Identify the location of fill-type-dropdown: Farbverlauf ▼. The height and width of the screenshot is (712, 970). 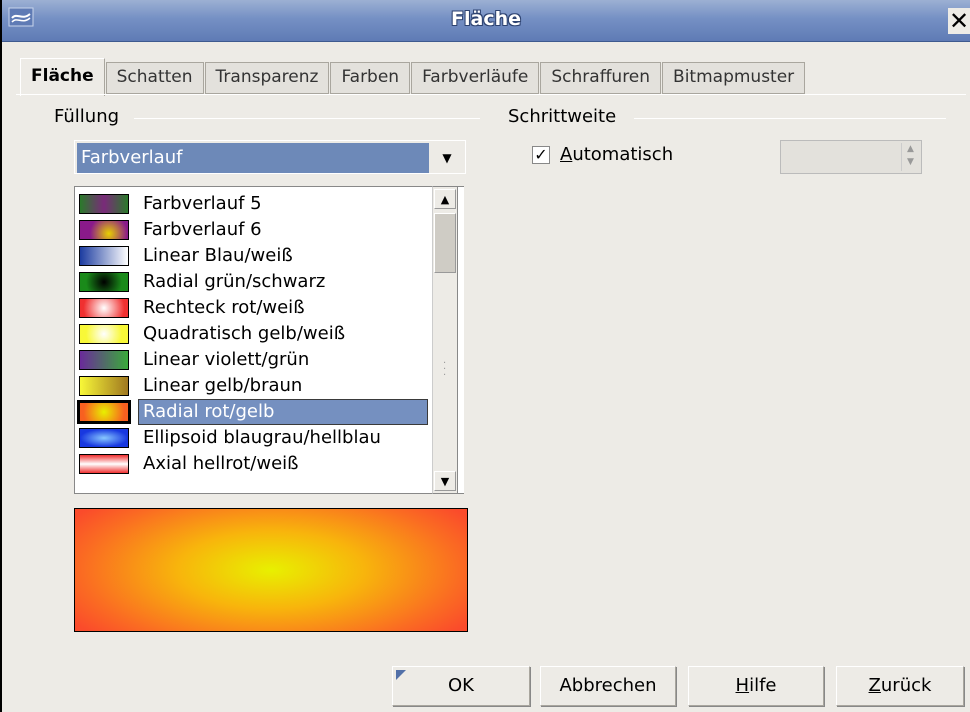
(270, 157).